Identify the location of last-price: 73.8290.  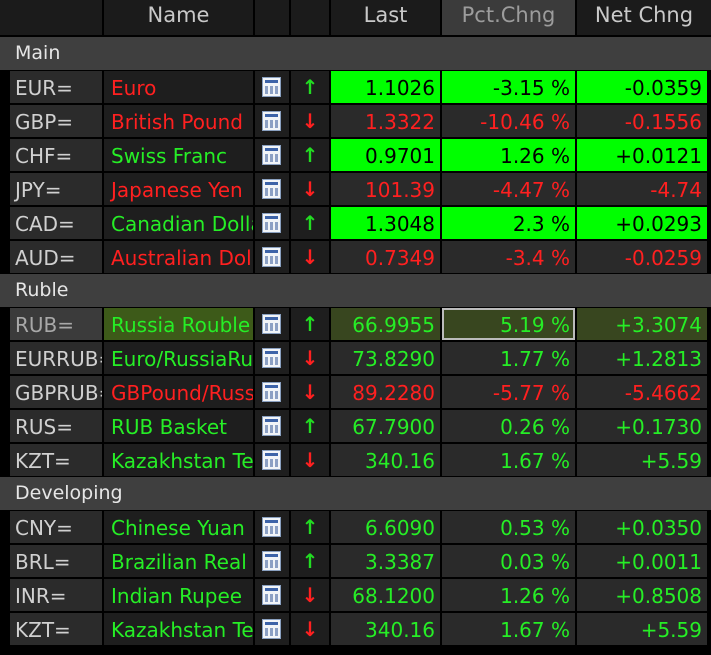
(385, 358).